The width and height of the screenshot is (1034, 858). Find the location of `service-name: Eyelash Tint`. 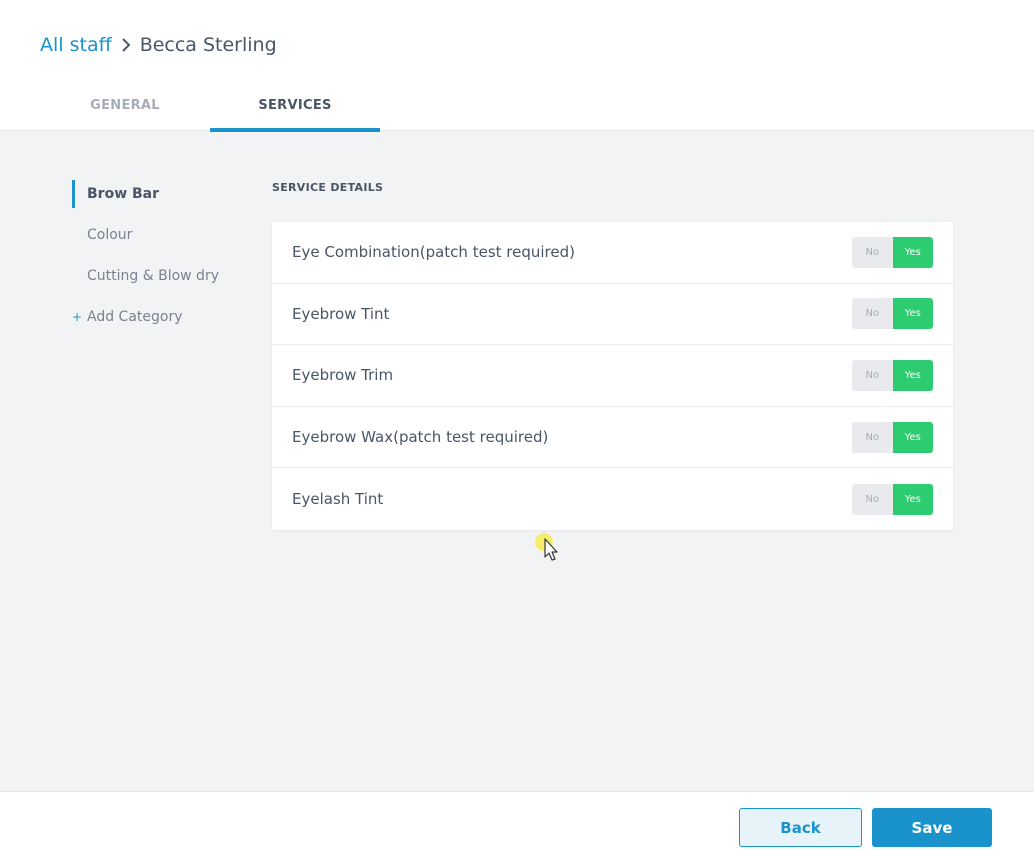

service-name: Eyelash Tint is located at coordinates (338, 499).